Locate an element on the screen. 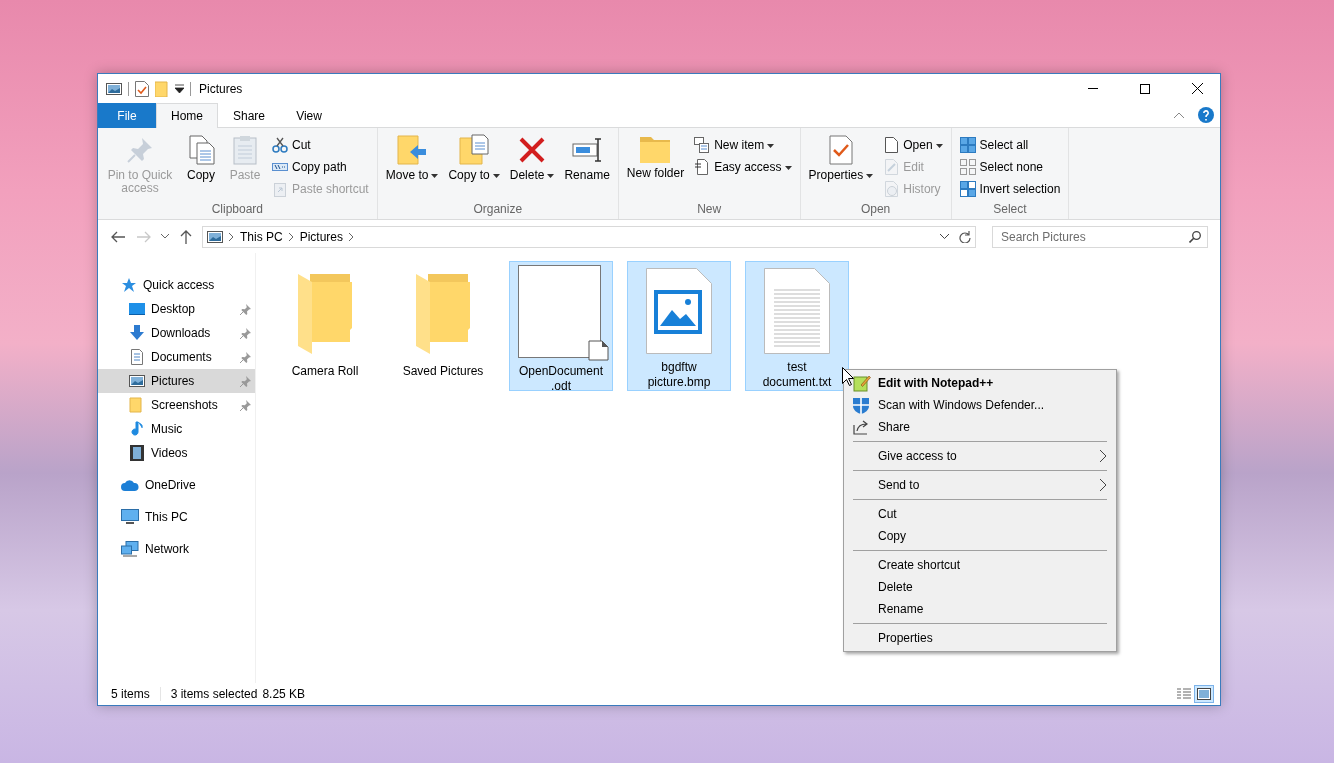 This screenshot has height=763, width=1334. nav-item: Music is located at coordinates (176, 429).